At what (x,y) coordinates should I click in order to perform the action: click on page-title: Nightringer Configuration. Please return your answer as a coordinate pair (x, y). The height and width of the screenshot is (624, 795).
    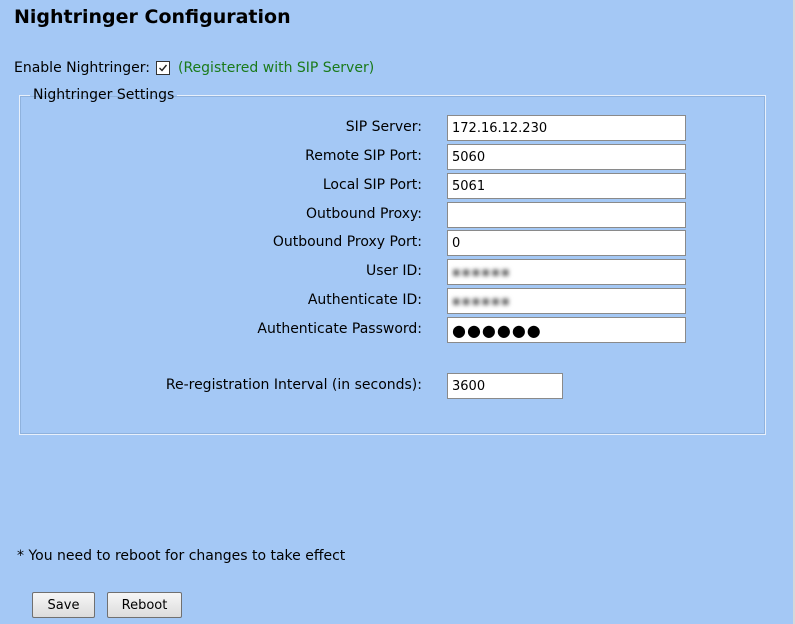
    Looking at the image, I should click on (152, 17).